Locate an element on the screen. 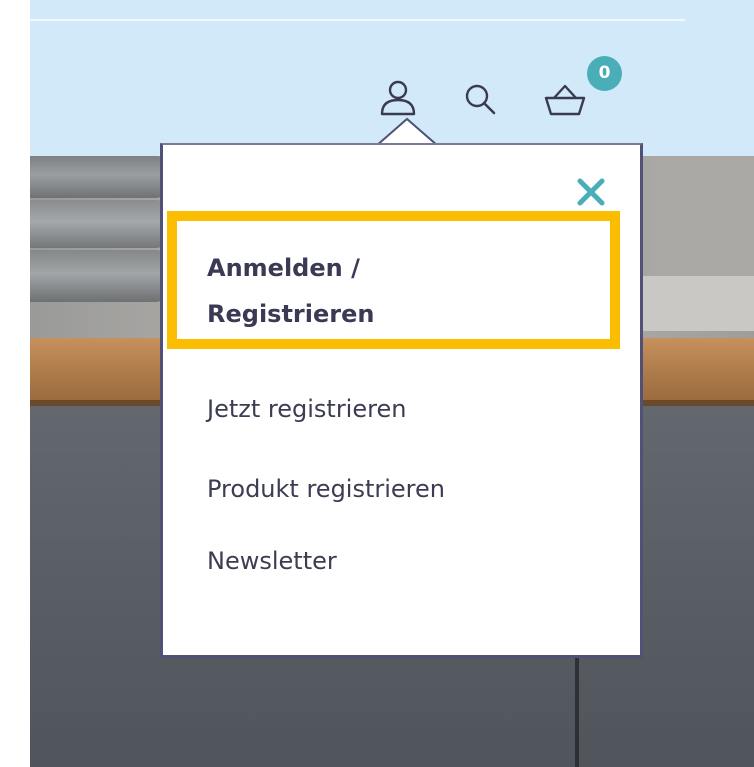 The image size is (754, 767). close-icon is located at coordinates (591, 192).